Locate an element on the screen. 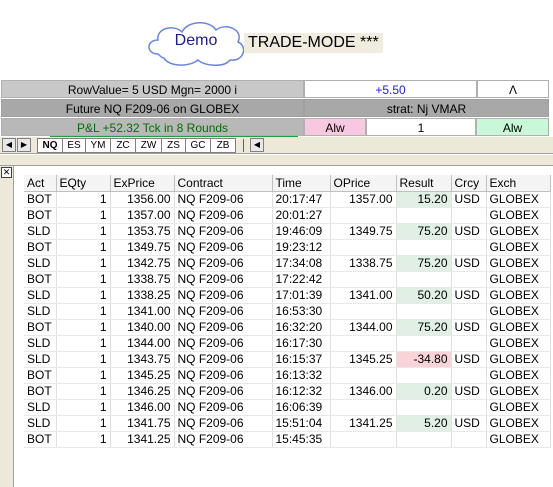  cell-oprice: 1346.00 is located at coordinates (363, 391).